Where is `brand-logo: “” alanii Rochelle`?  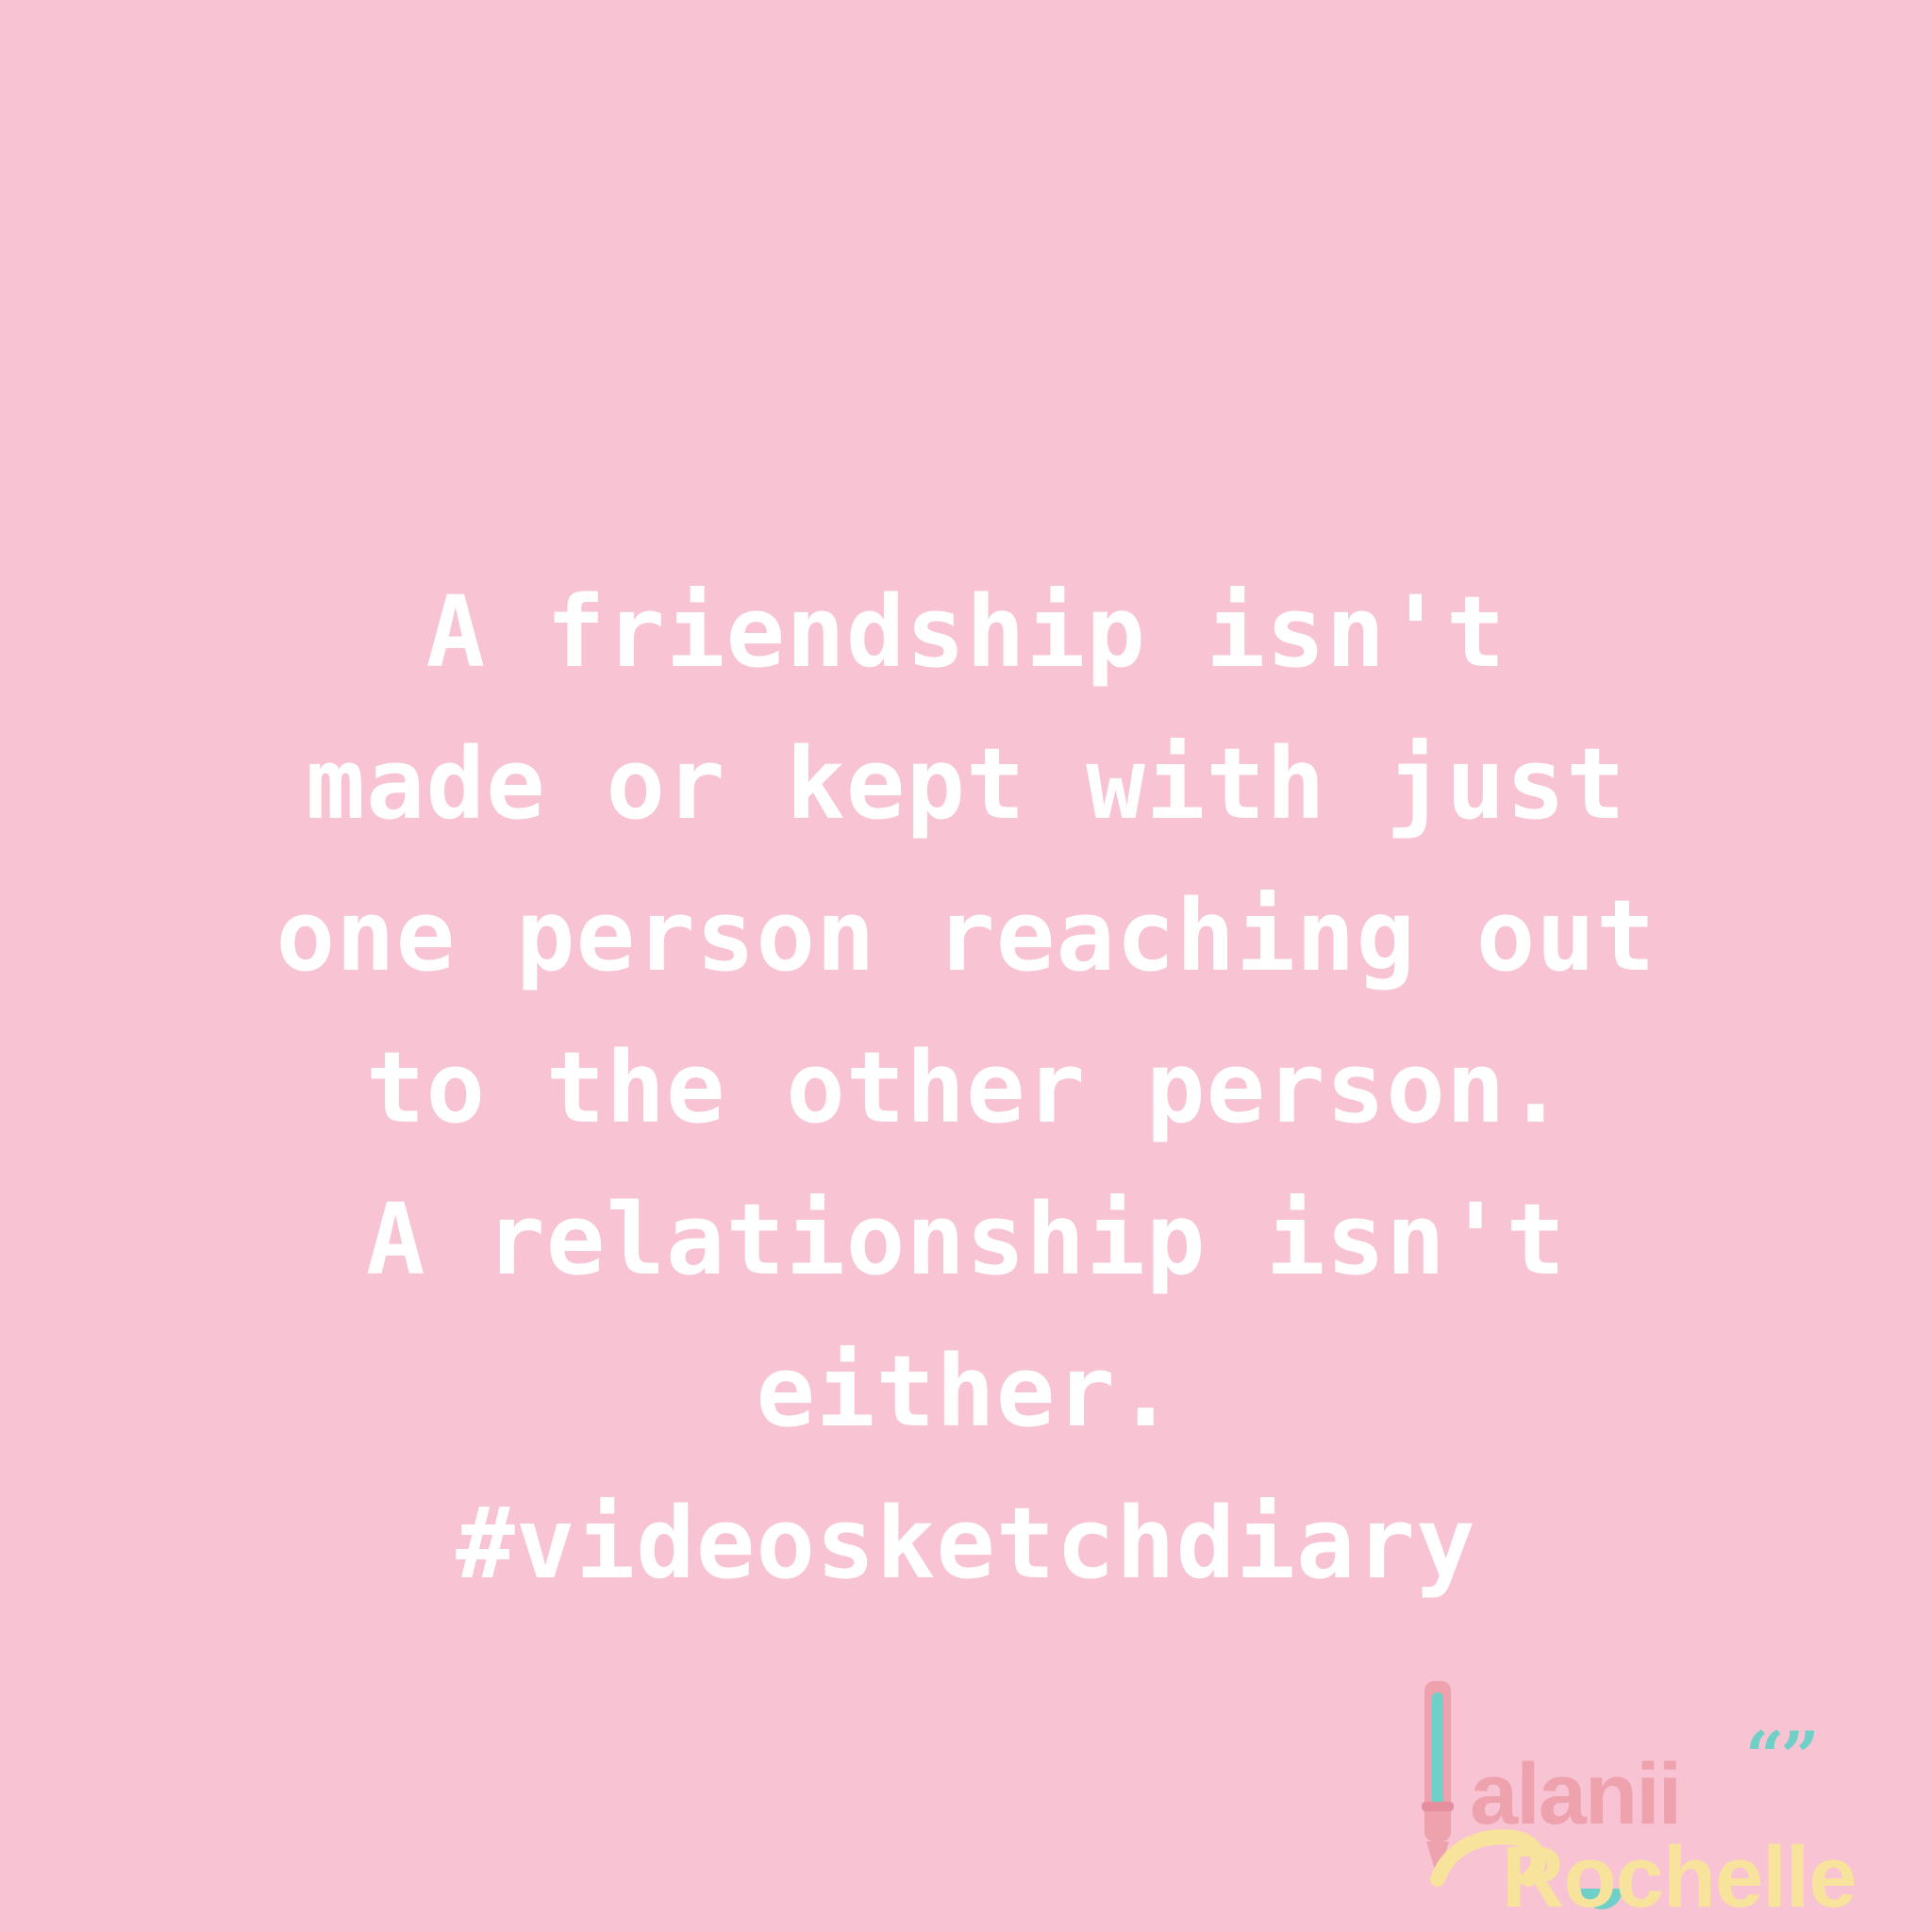
brand-logo: “” alanii Rochelle is located at coordinates (1642, 1797).